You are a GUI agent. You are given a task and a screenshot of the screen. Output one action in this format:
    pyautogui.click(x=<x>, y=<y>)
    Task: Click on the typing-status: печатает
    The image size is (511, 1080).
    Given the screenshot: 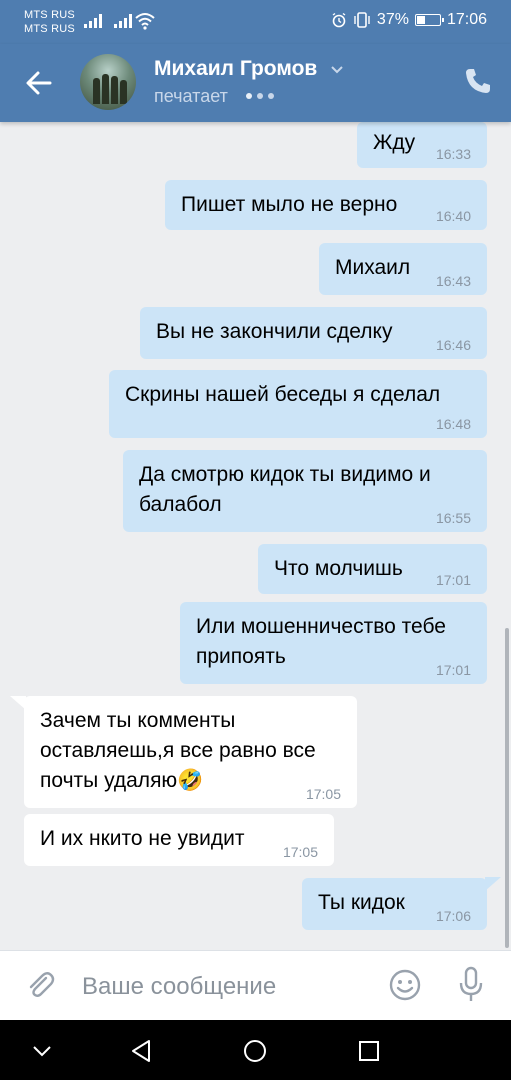 What is the action you would take?
    pyautogui.click(x=191, y=96)
    